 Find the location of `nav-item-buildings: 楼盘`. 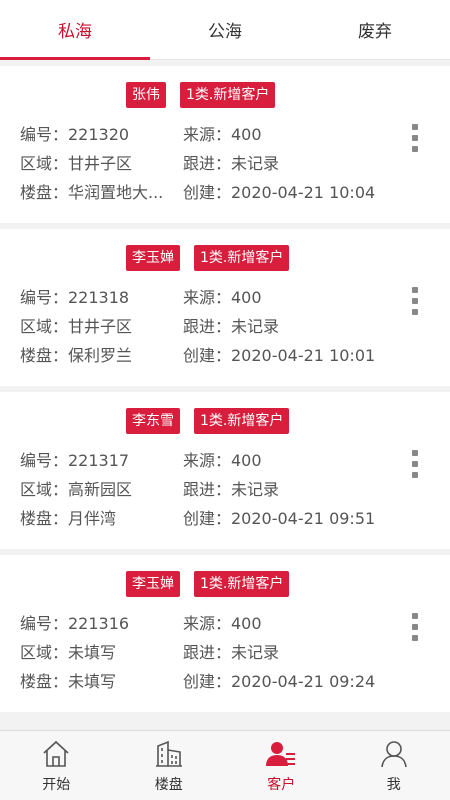

nav-item-buildings: 楼盘 is located at coordinates (169, 765).